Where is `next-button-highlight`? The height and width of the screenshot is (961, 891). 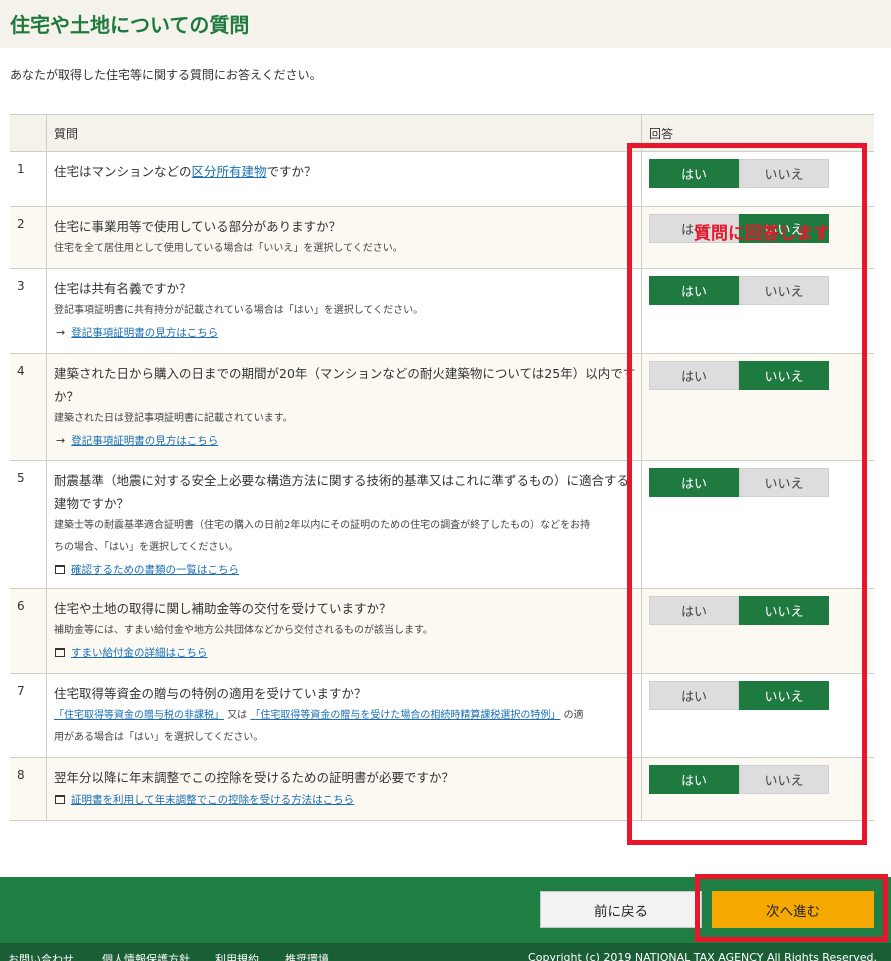 next-button-highlight is located at coordinates (791, 908).